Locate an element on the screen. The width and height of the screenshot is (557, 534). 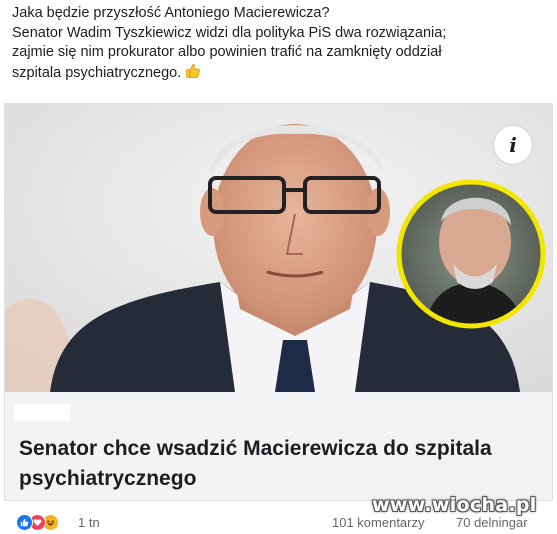
post-text-line-last: szpitala psychiatrycznego. is located at coordinates (97, 72).